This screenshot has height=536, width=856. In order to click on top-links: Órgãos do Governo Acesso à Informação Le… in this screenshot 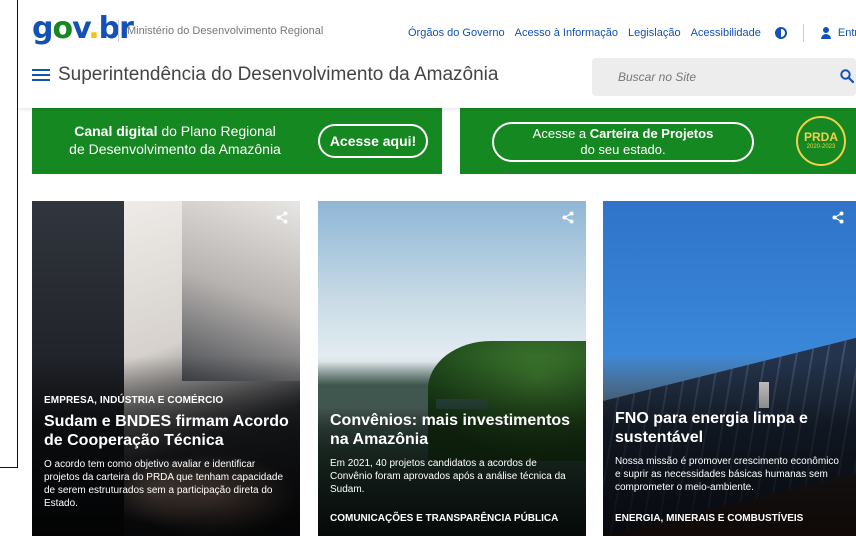, I will do `click(632, 33)`.